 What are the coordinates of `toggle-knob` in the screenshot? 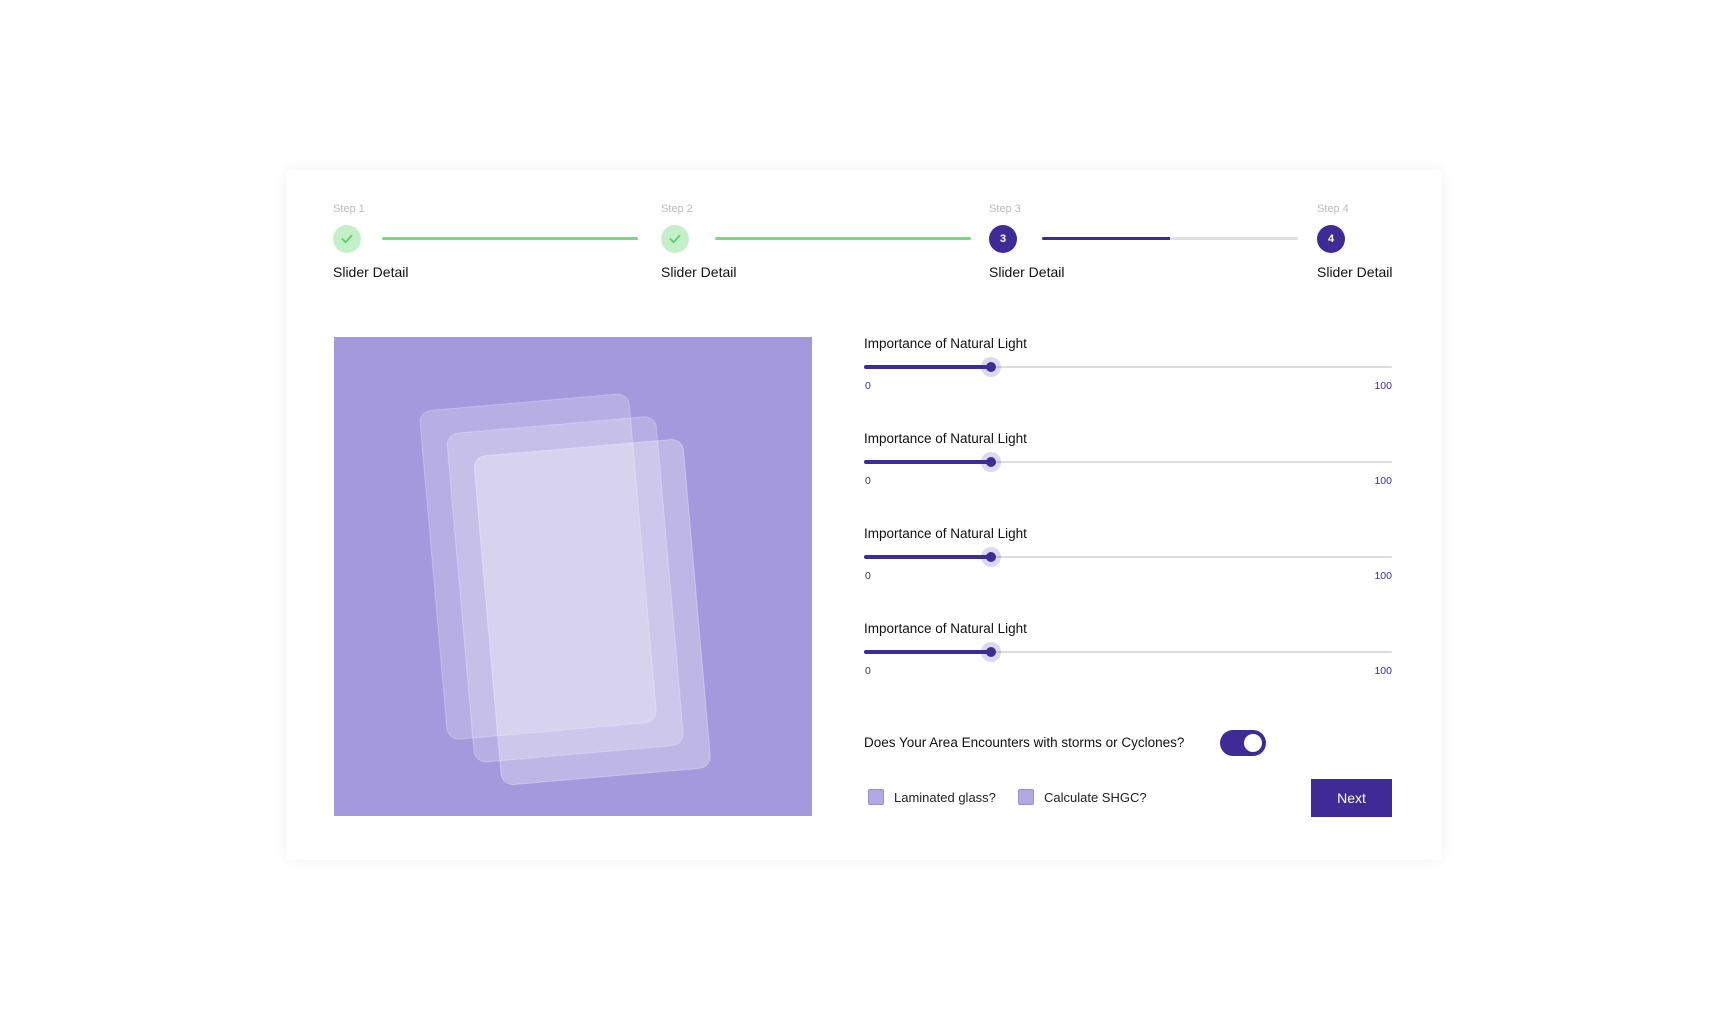 It's located at (1253, 743).